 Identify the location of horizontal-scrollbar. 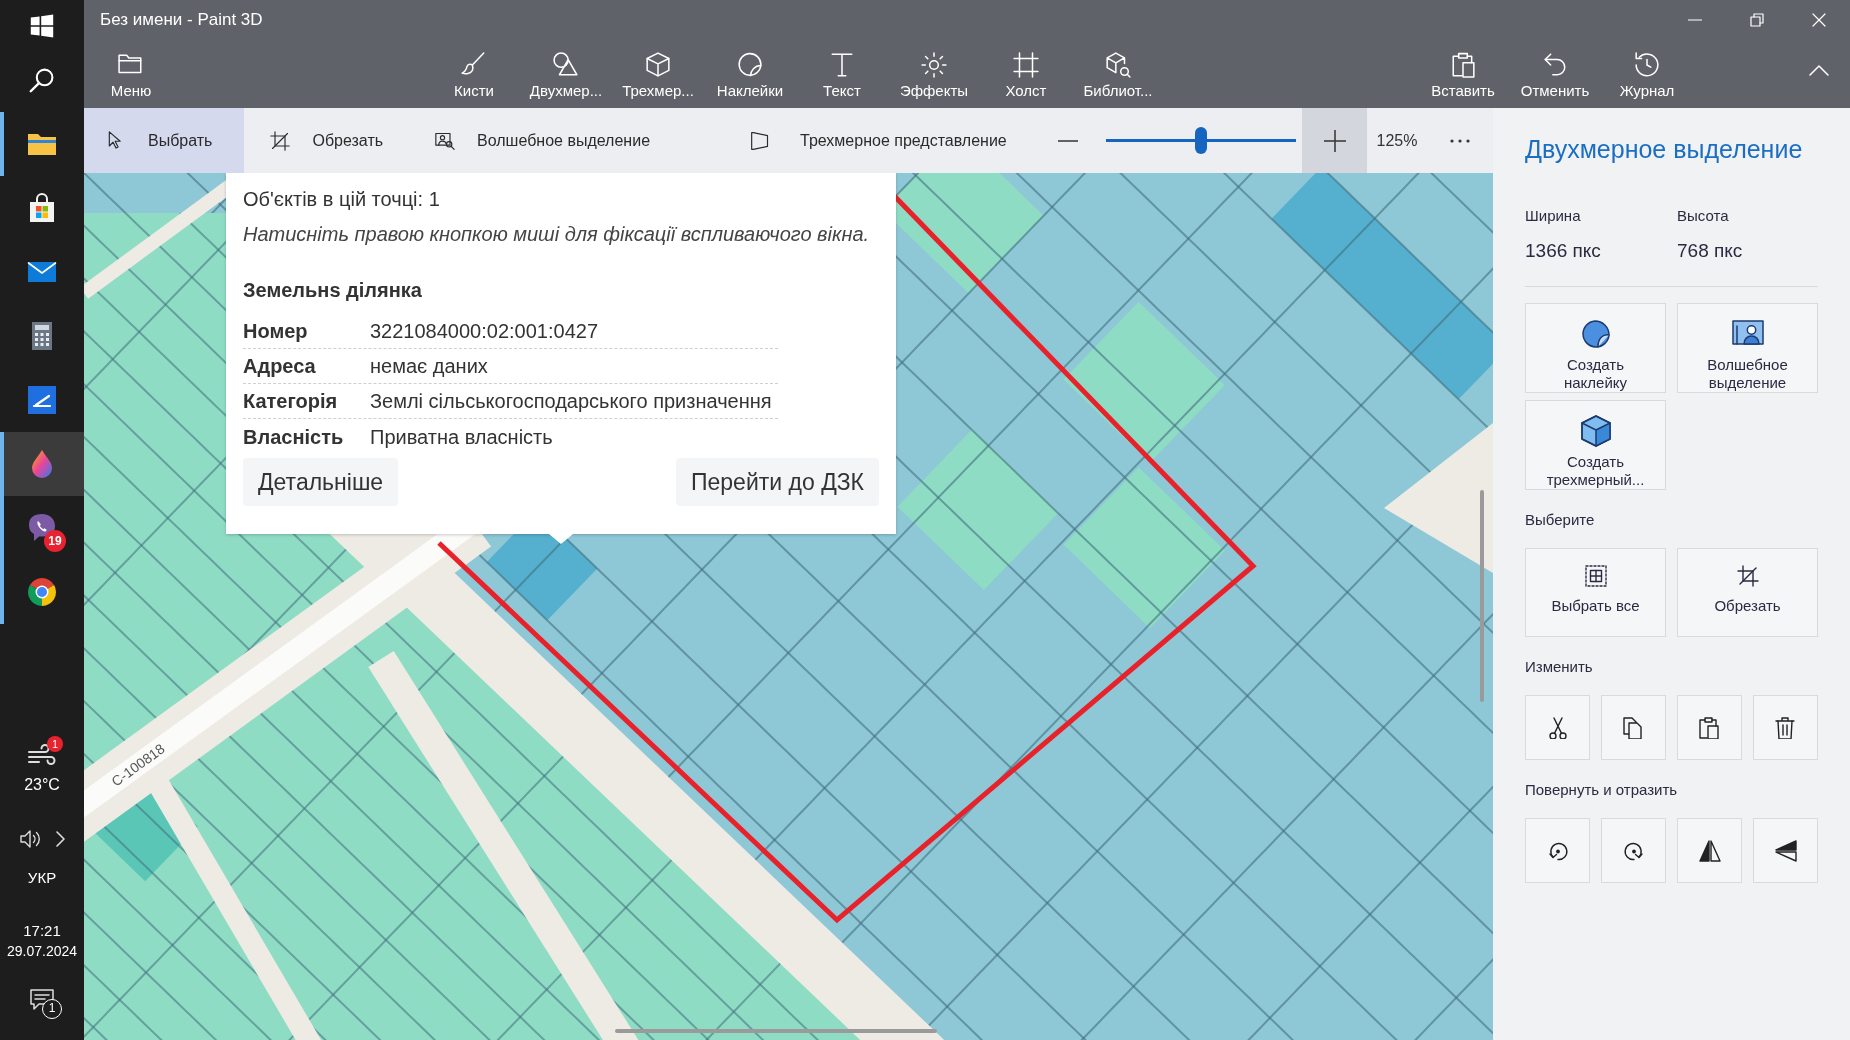
(776, 1031).